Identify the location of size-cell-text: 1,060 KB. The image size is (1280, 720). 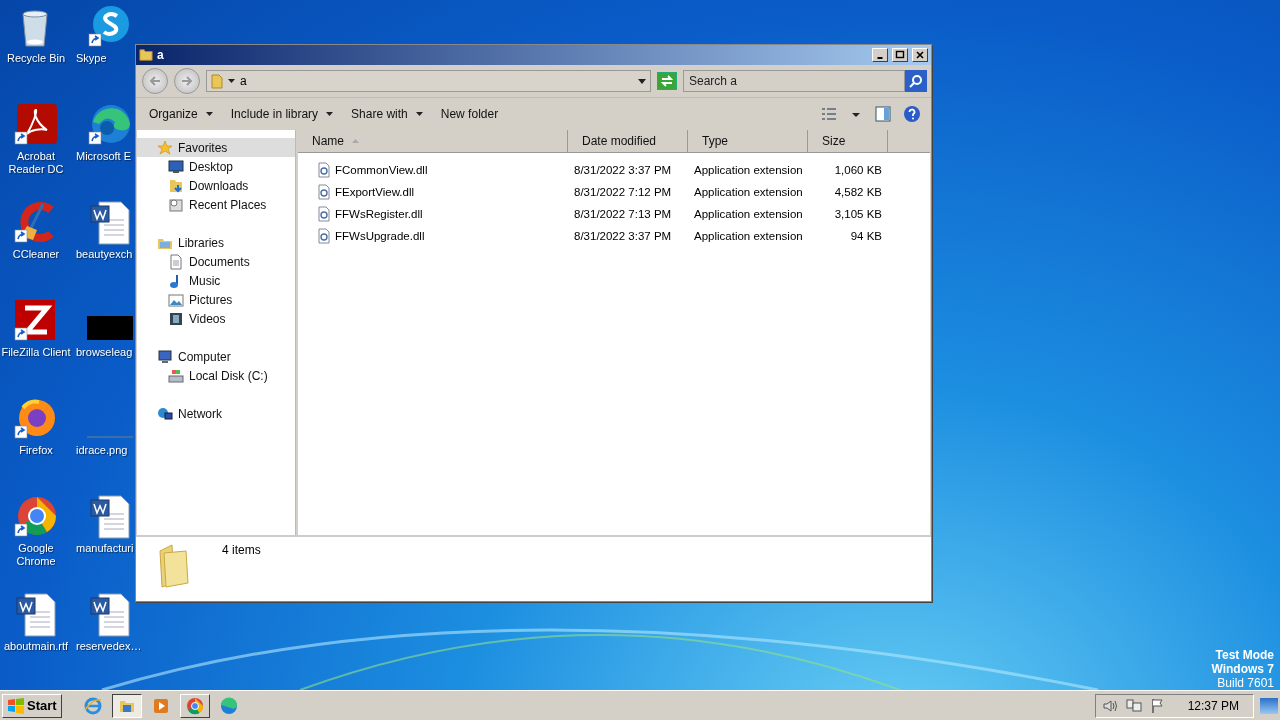
(858, 170).